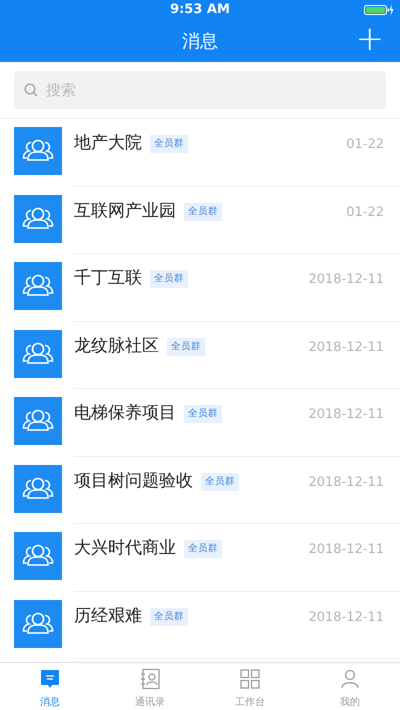 Image resolution: width=400 pixels, height=710 pixels. I want to click on conversation-row: 大兴时代商业 全员群 2018-12-11, so click(200, 558).